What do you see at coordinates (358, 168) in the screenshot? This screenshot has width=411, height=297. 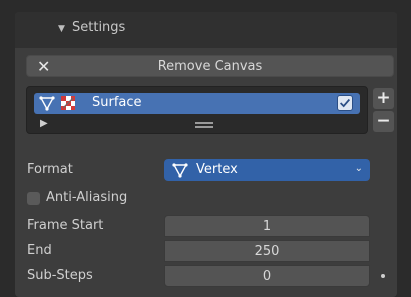 I see `chevron-down-icon: ⌄` at bounding box center [358, 168].